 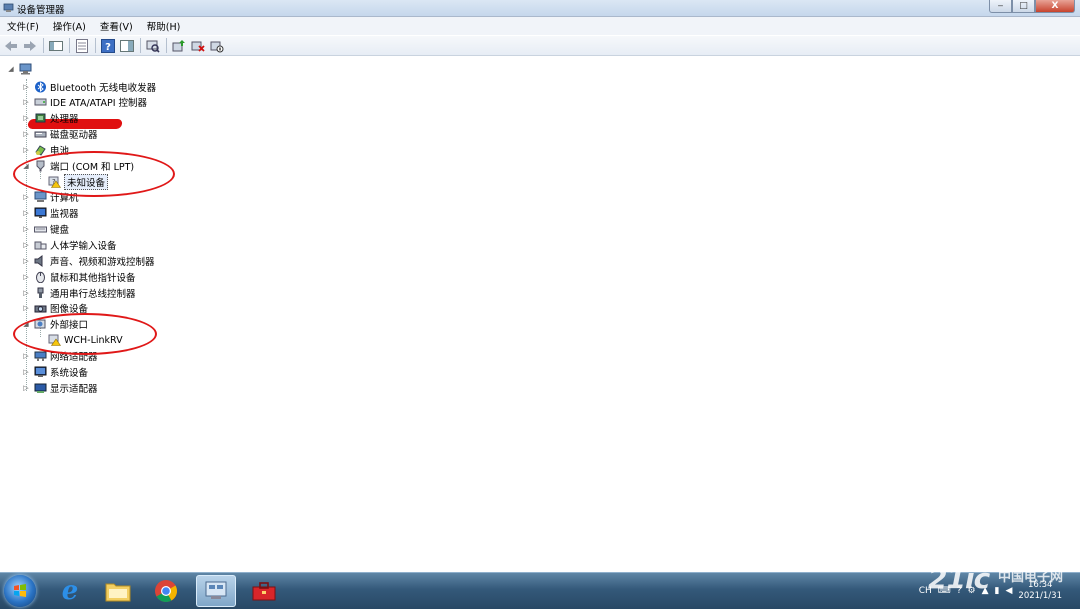 I want to click on bluetooth-icon, so click(x=40, y=86).